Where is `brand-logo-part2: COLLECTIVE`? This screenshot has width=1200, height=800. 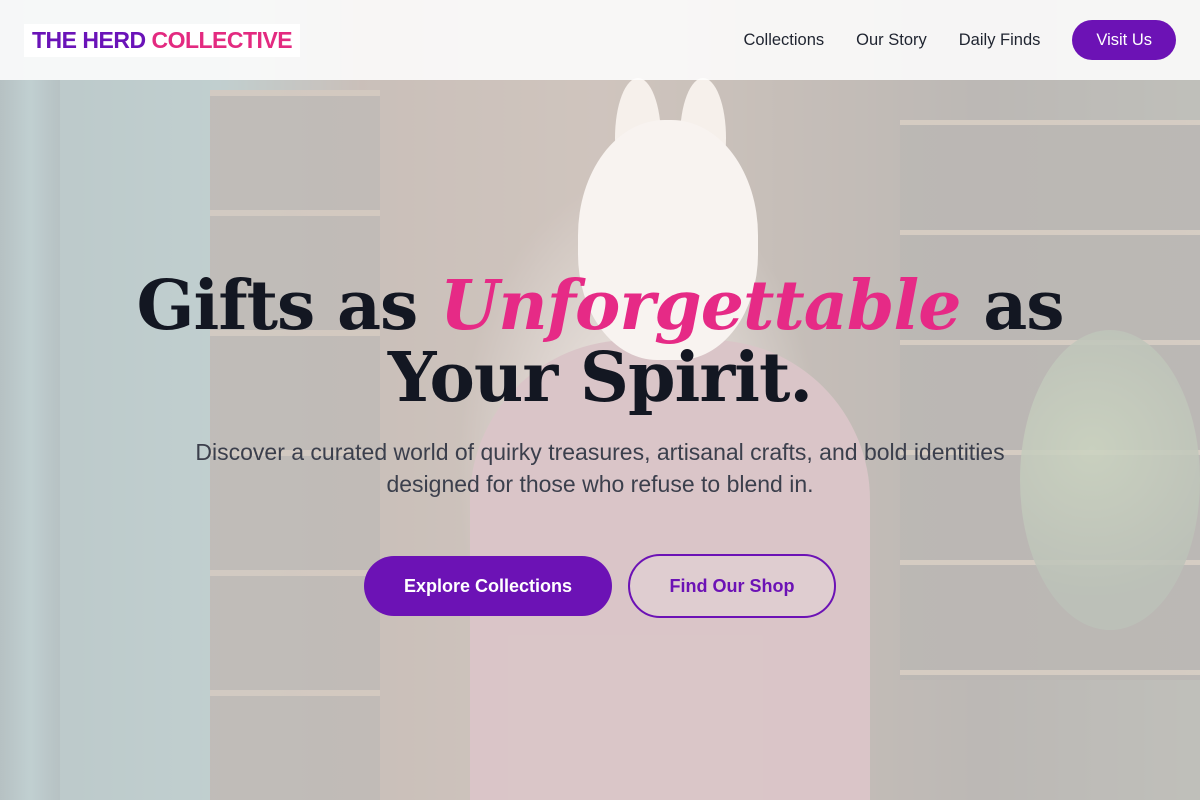
brand-logo-part2: COLLECTIVE is located at coordinates (222, 39).